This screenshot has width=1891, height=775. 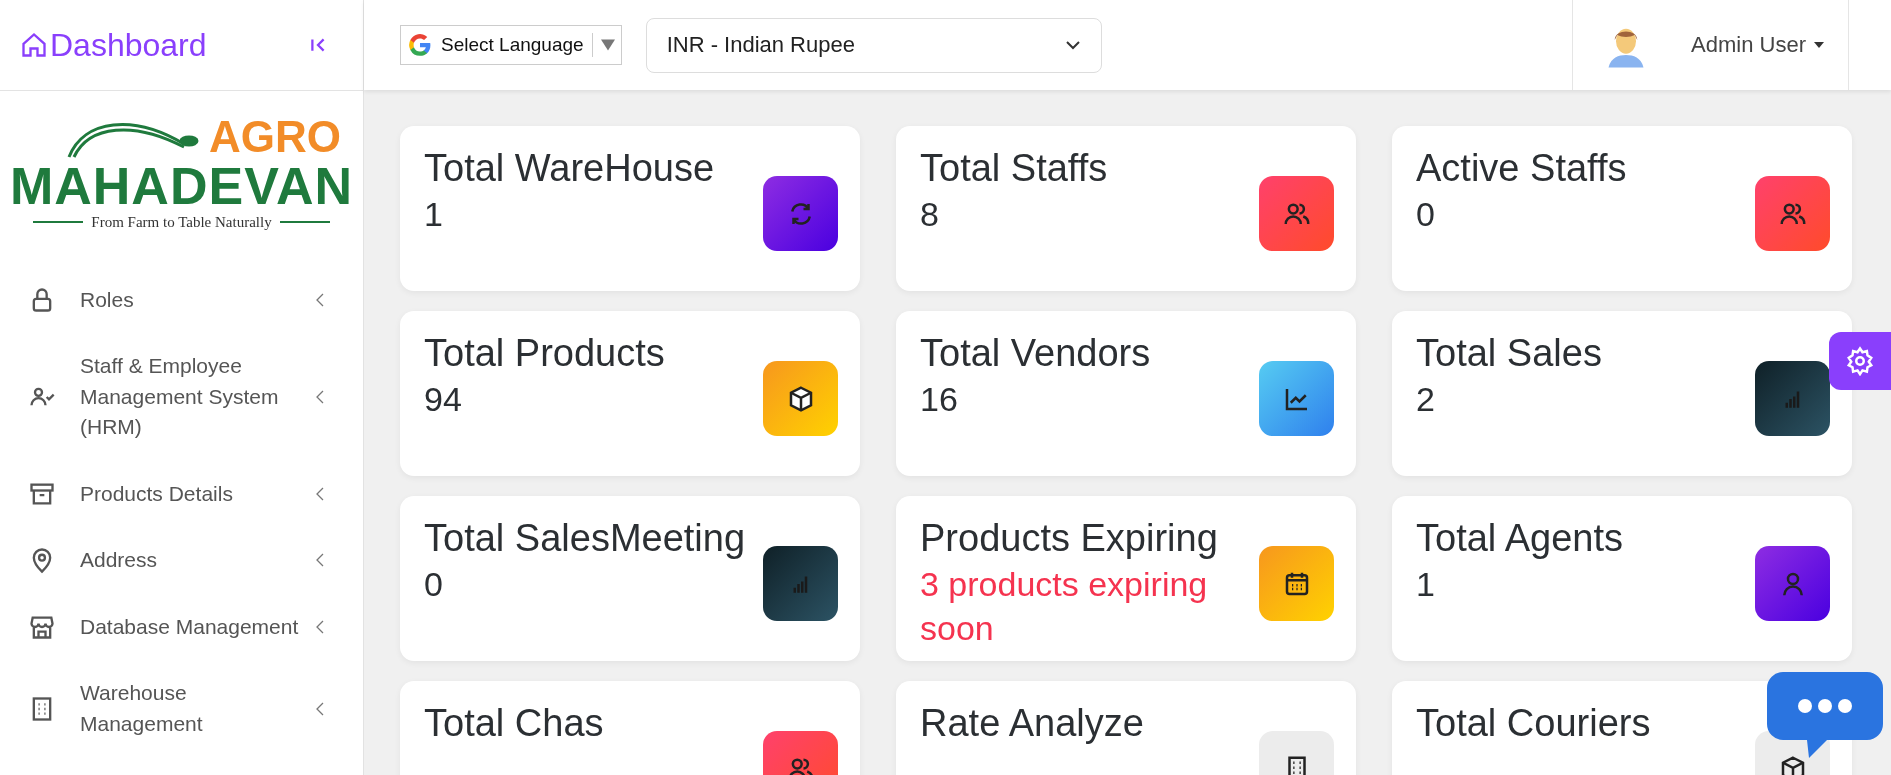 What do you see at coordinates (181, 560) in the screenshot?
I see `menu-item: Address` at bounding box center [181, 560].